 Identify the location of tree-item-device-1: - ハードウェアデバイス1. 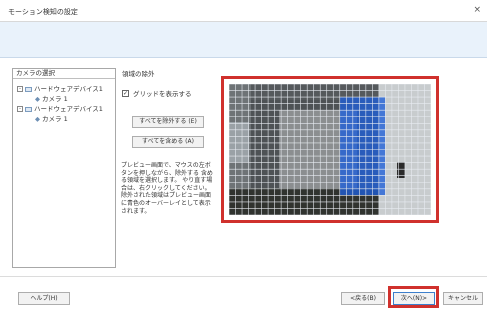
(60, 88).